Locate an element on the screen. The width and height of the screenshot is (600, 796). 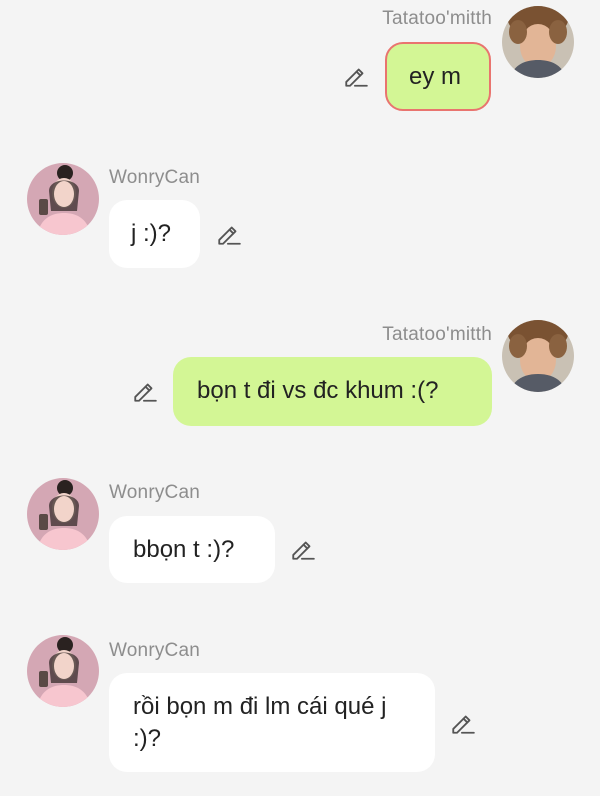
message-text: j :)? is located at coordinates (151, 233).